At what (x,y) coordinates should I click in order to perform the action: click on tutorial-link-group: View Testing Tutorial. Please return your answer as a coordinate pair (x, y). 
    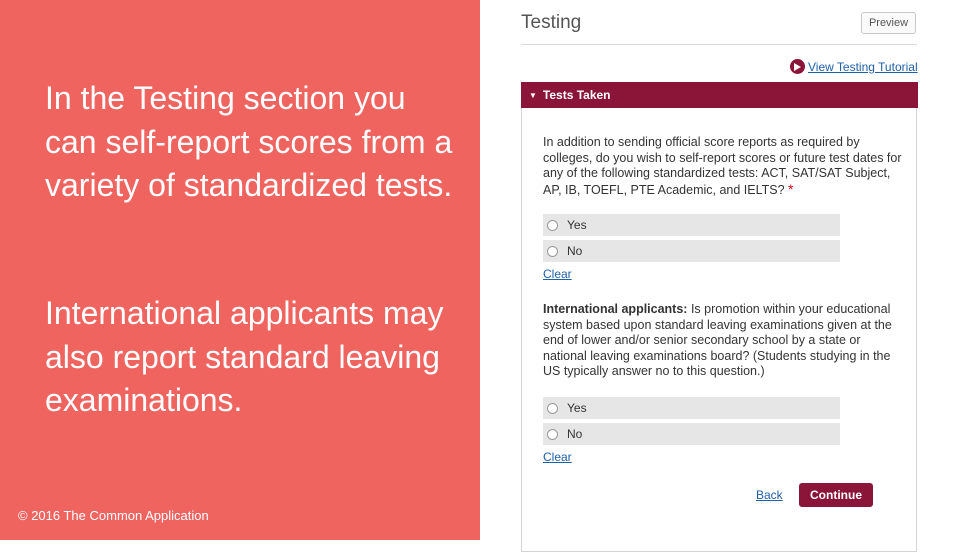
    Looking at the image, I should click on (854, 66).